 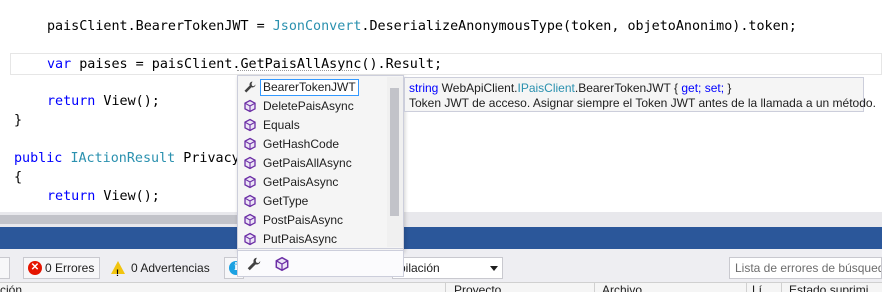 I want to click on error-list-column-header, so click(x=441, y=287).